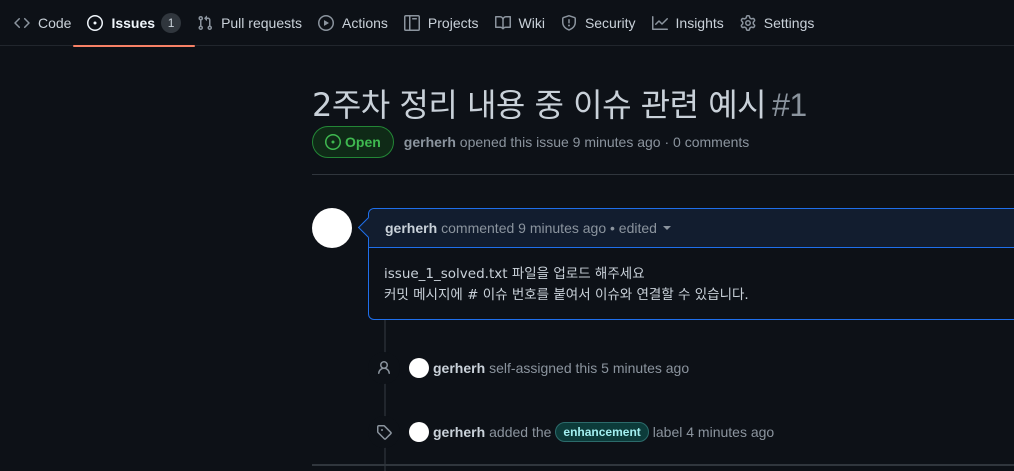  I want to click on tab-label: Insights, so click(699, 22).